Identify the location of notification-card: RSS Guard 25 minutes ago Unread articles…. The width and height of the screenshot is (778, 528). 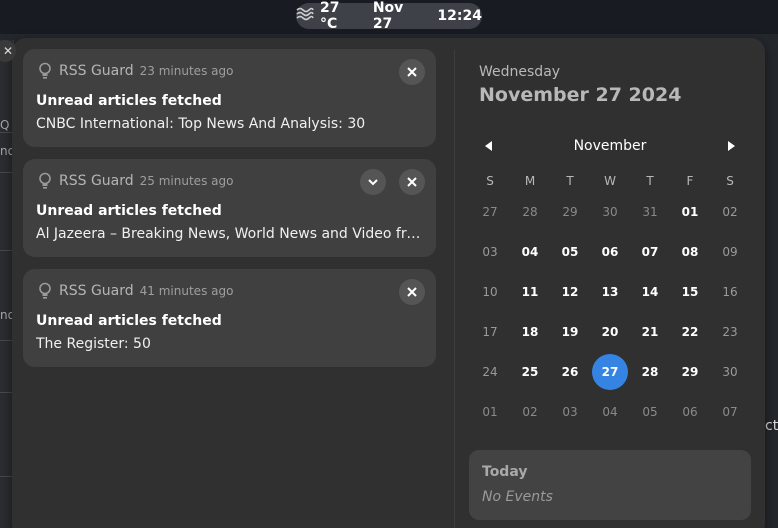
(229, 208).